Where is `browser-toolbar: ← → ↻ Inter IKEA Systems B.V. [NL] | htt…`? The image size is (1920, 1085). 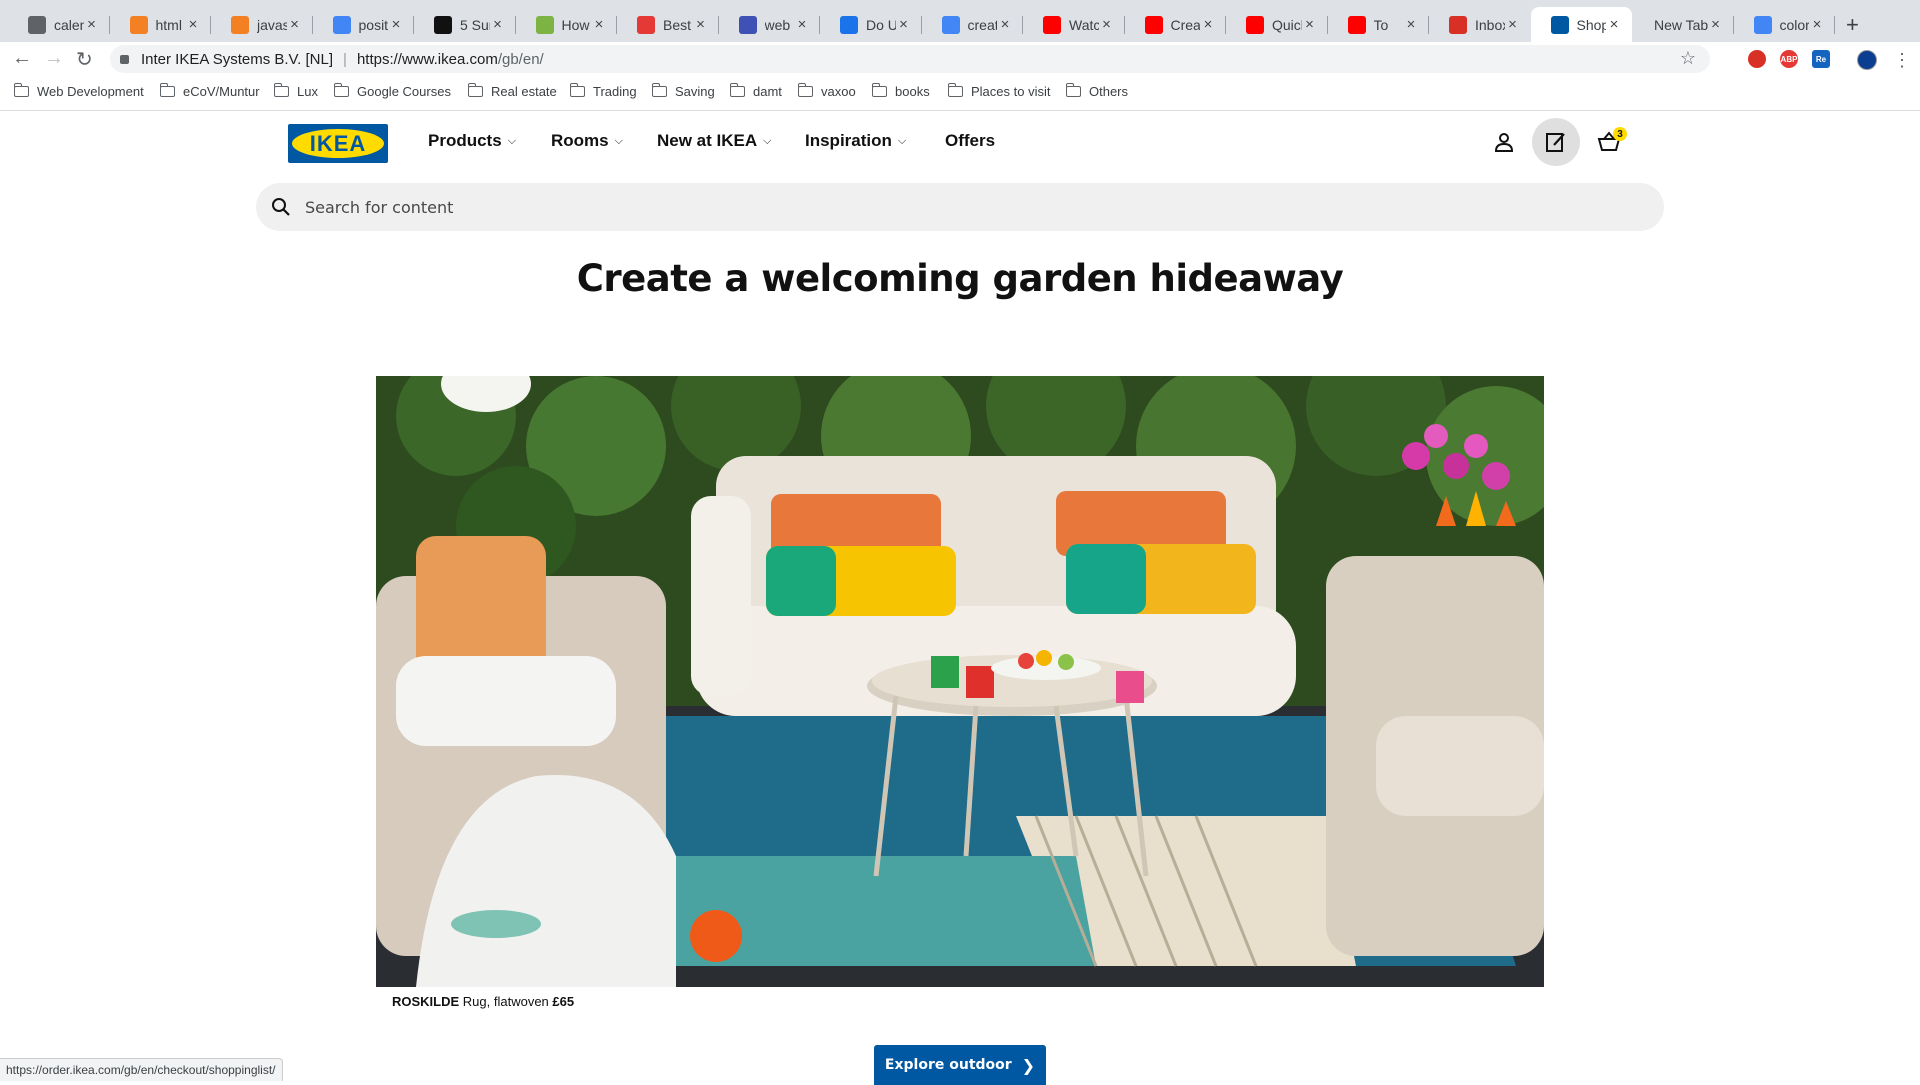
browser-toolbar: ← → ↻ Inter IKEA Systems B.V. [NL] | htt… is located at coordinates (960, 59).